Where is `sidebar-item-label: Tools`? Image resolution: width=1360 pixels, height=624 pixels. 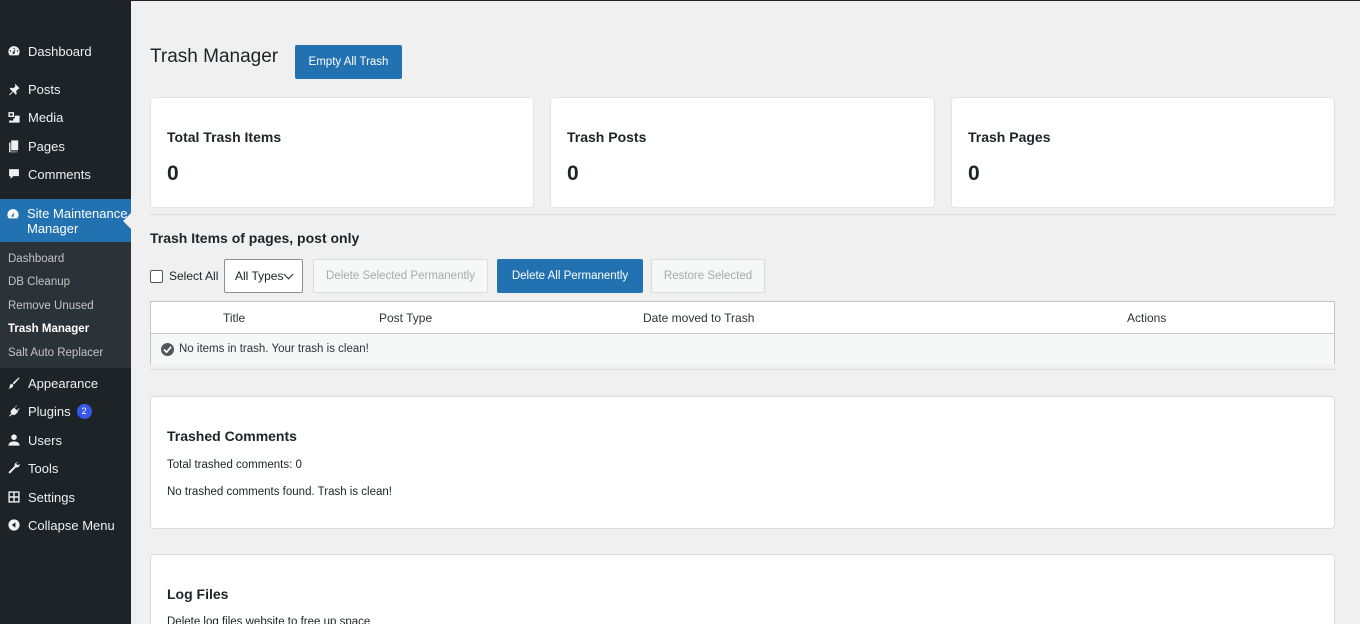 sidebar-item-label: Tools is located at coordinates (43, 468).